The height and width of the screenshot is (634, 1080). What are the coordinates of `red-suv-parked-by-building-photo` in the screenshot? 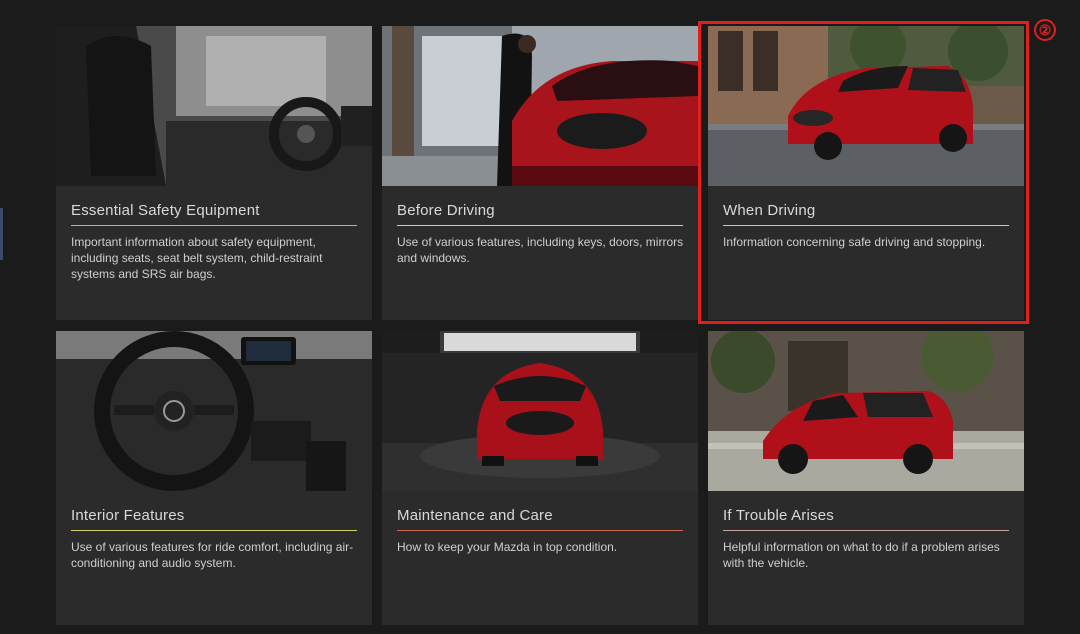 It's located at (866, 411).